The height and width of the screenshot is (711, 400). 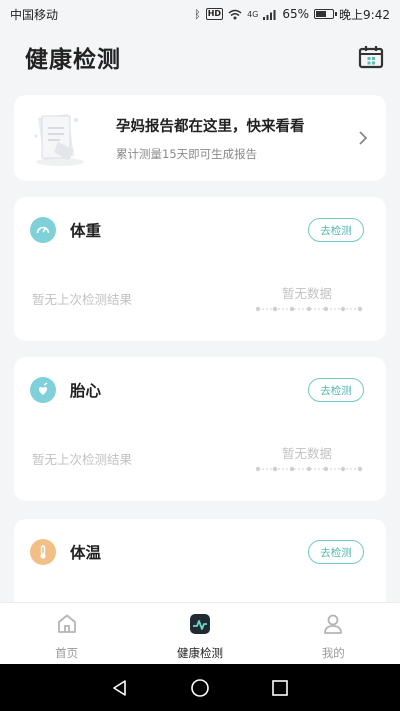 What do you see at coordinates (321, 14) in the screenshot?
I see `battery-level` at bounding box center [321, 14].